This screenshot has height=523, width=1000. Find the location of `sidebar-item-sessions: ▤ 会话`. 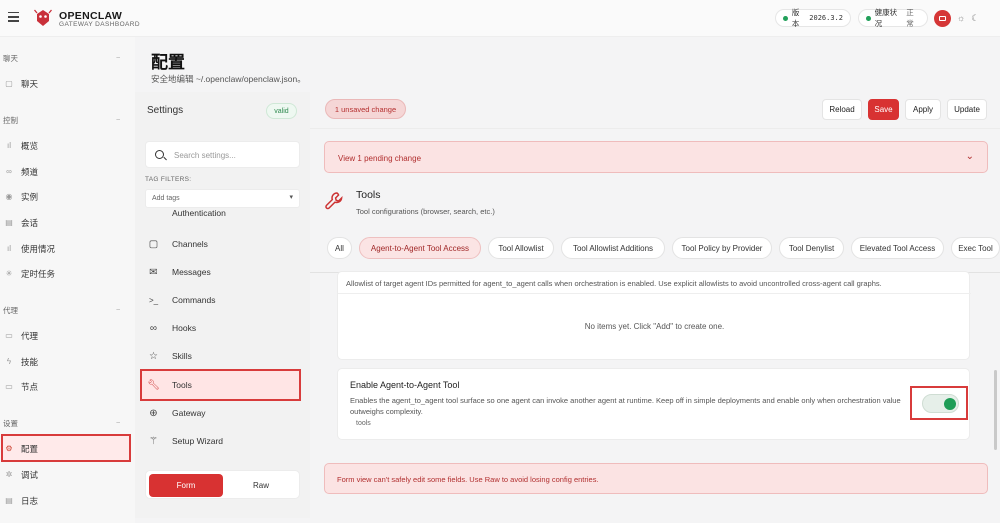

sidebar-item-sessions: ▤ 会话 is located at coordinates (21, 222).